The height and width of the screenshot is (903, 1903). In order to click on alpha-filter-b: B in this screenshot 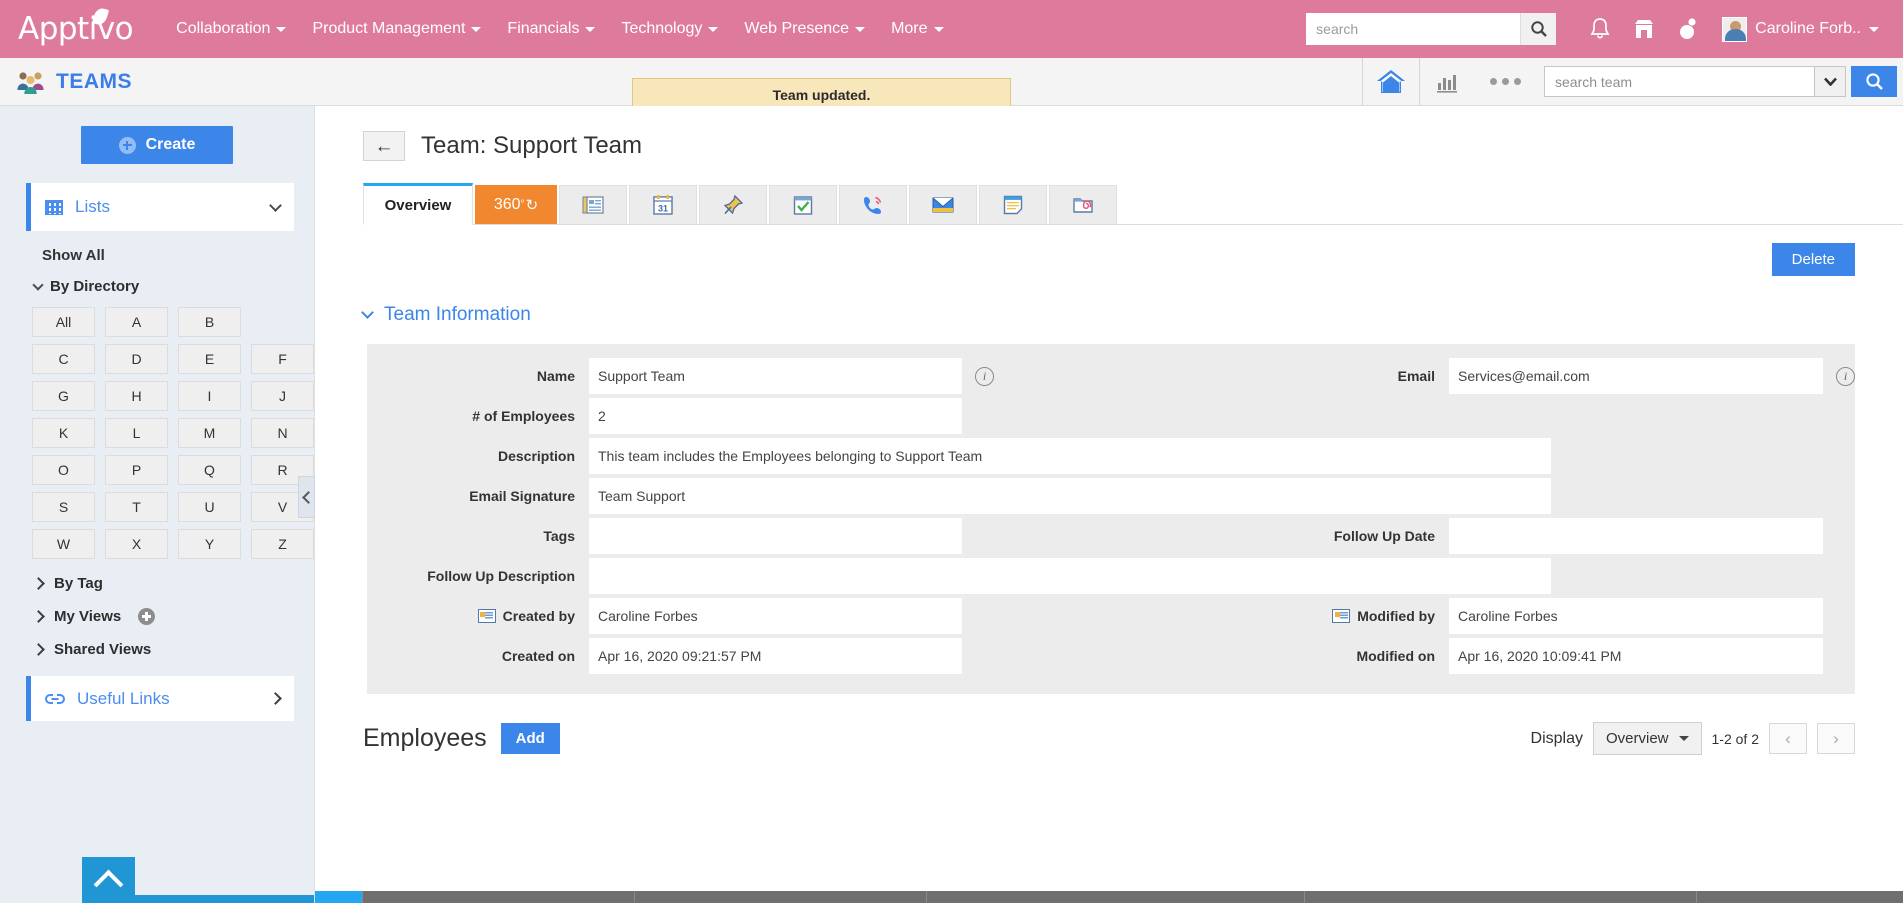, I will do `click(209, 322)`.